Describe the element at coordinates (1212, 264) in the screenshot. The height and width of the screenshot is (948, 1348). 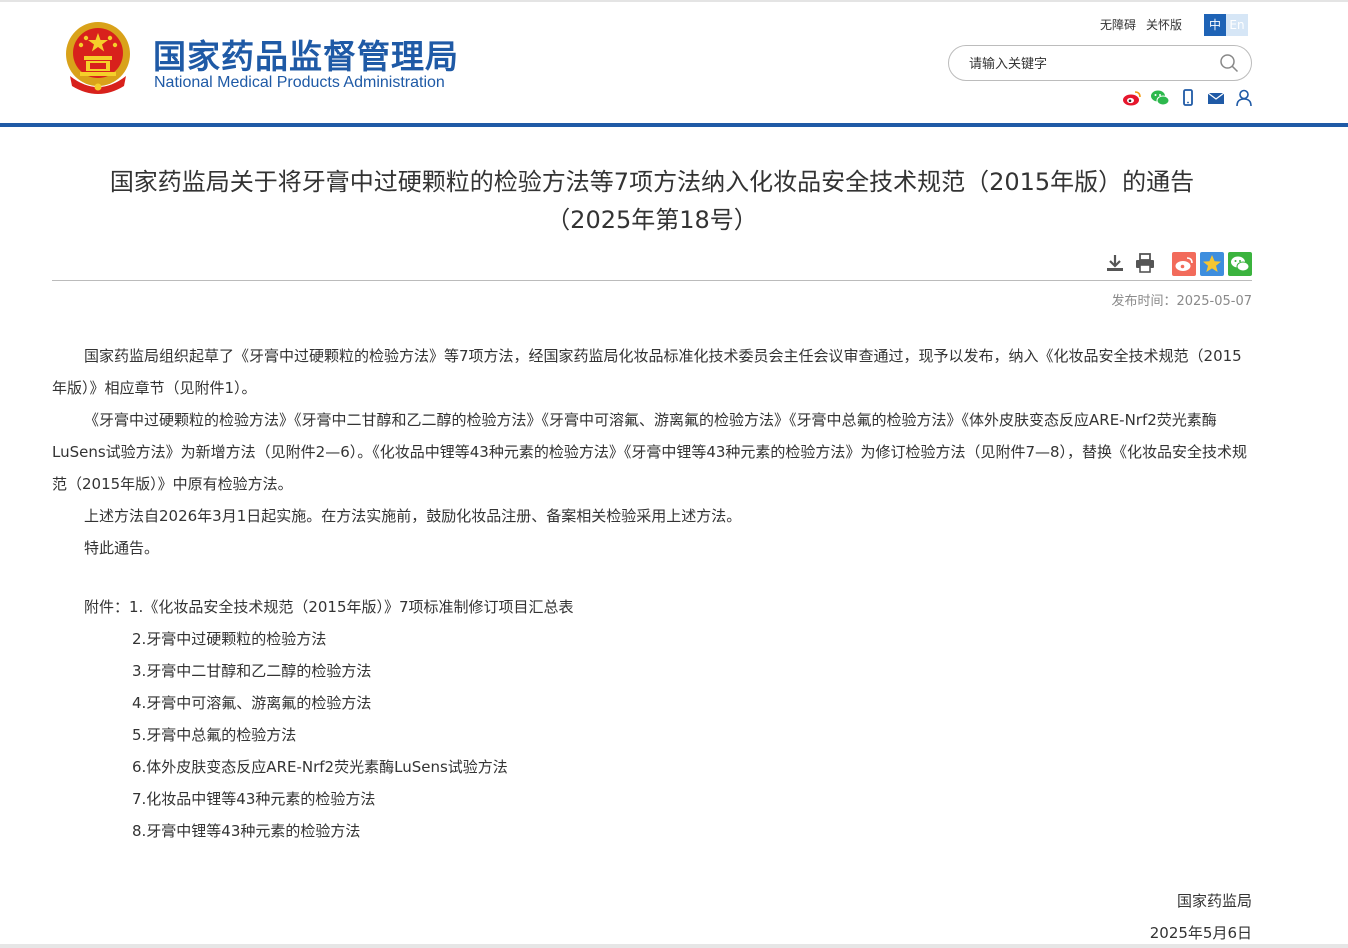
I see `share-qzone-icon` at that location.